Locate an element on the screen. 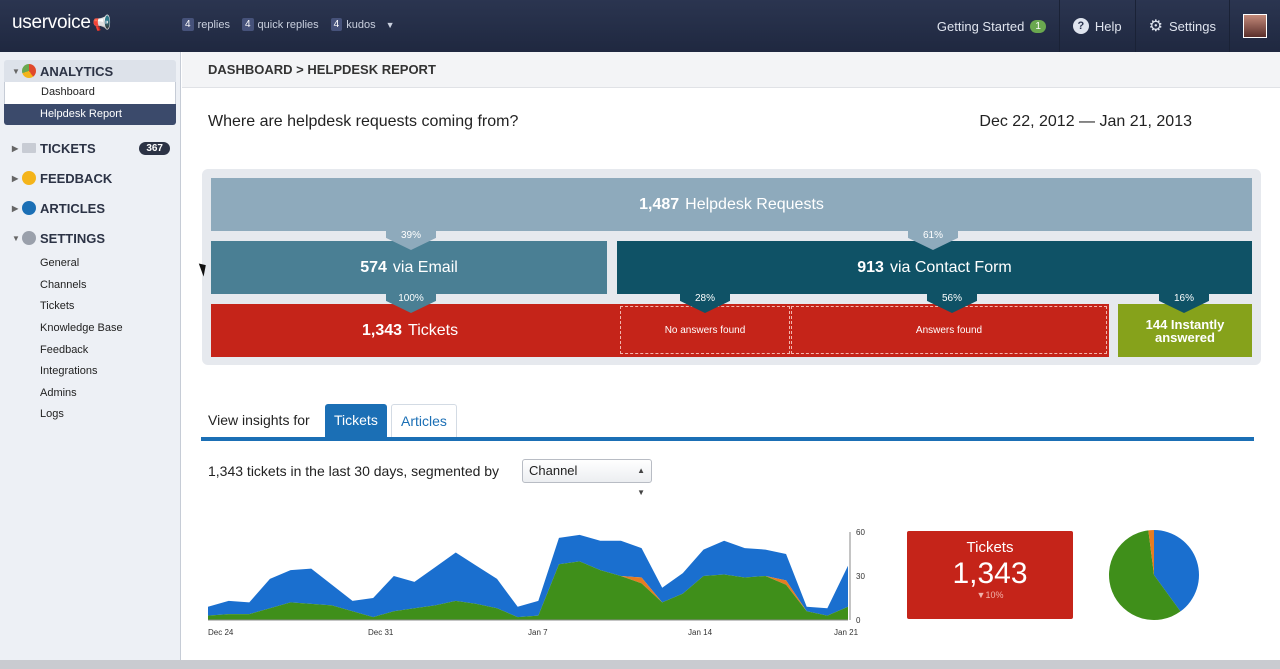 Image resolution: width=1280 pixels, height=669 pixels. info-icon is located at coordinates (29, 208).